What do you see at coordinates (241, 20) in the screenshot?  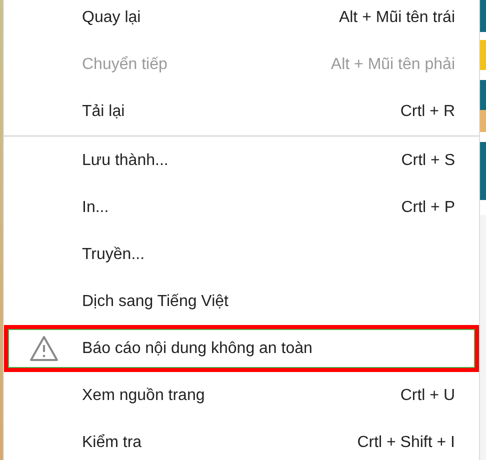 I see `menu-item: Quay lại Alt + Mũi tên trái` at bounding box center [241, 20].